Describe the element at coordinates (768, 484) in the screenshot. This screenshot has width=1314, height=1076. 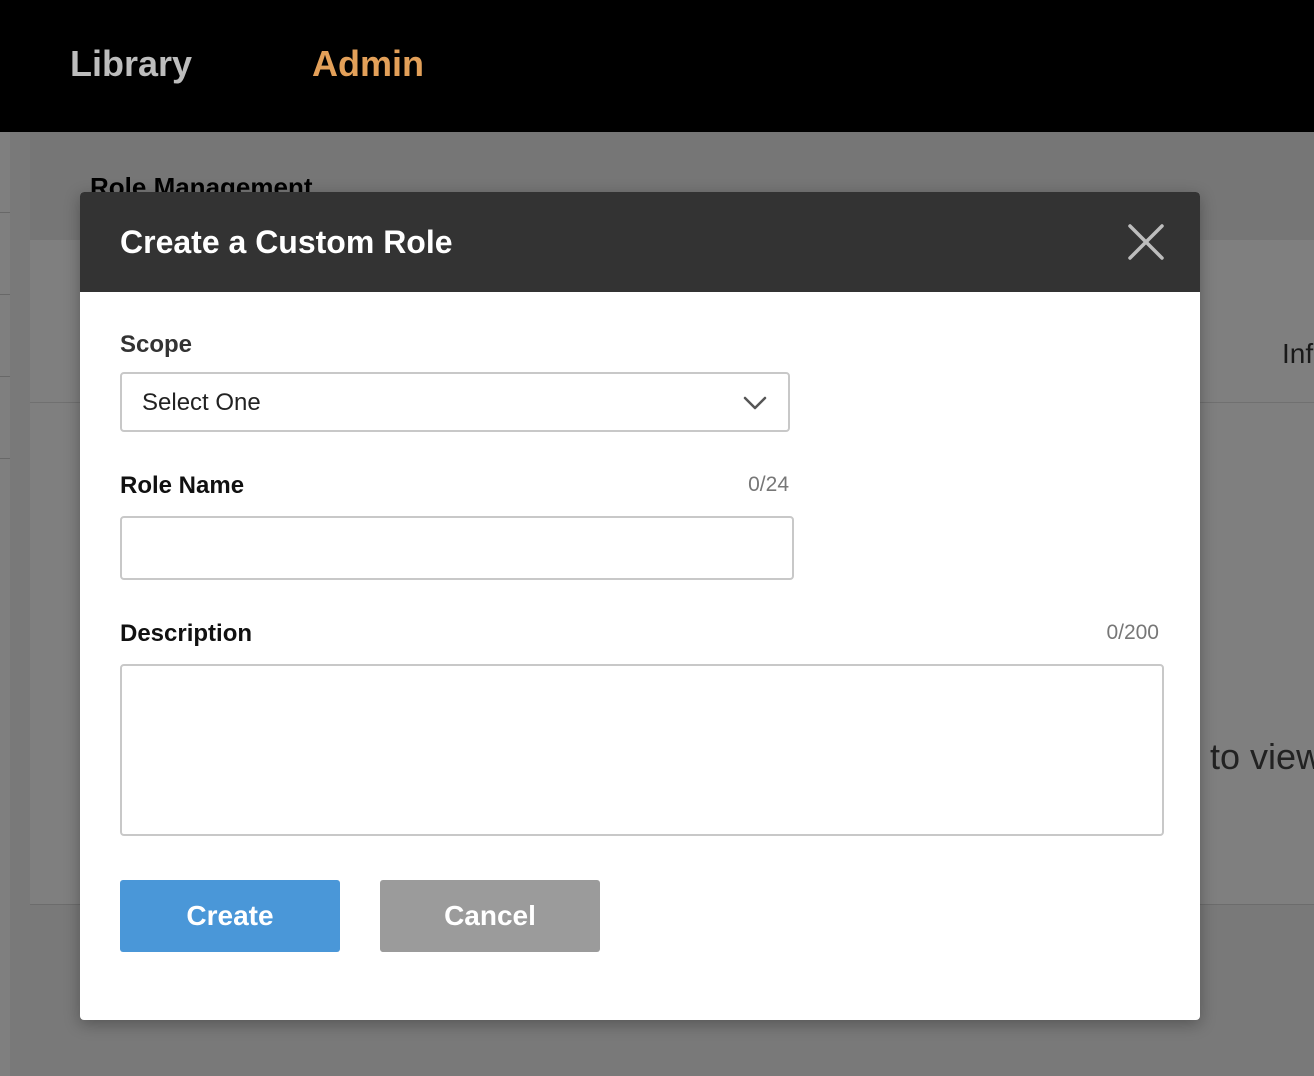
I see `role-name-char-counter: 0/24` at that location.